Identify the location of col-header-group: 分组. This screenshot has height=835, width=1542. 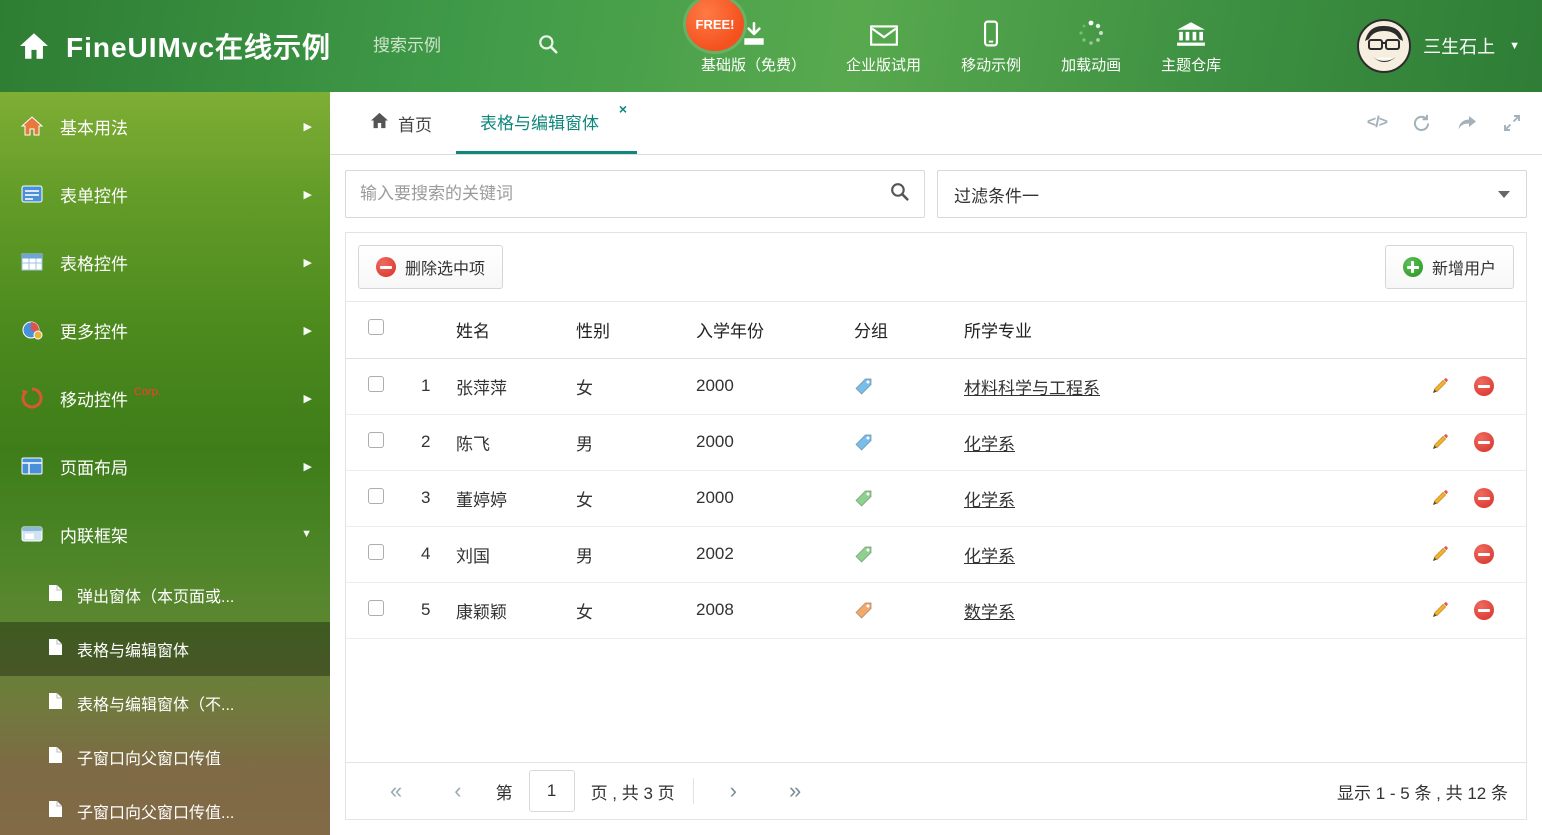
(895, 330).